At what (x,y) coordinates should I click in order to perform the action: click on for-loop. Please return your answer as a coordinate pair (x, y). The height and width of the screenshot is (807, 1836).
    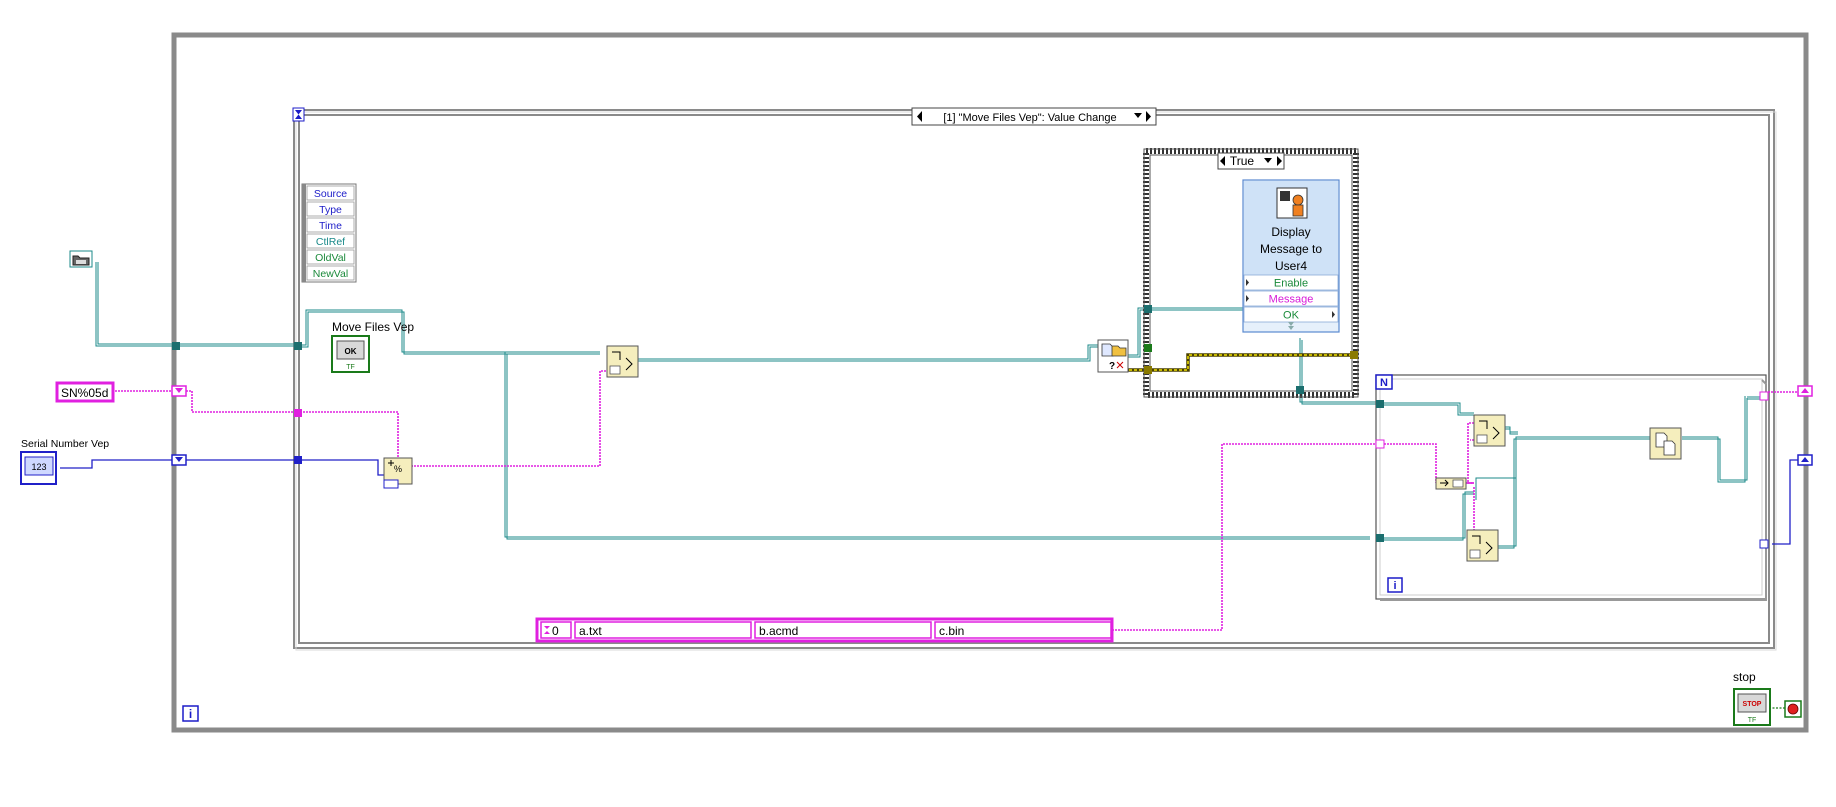
    Looking at the image, I should click on (1571, 487).